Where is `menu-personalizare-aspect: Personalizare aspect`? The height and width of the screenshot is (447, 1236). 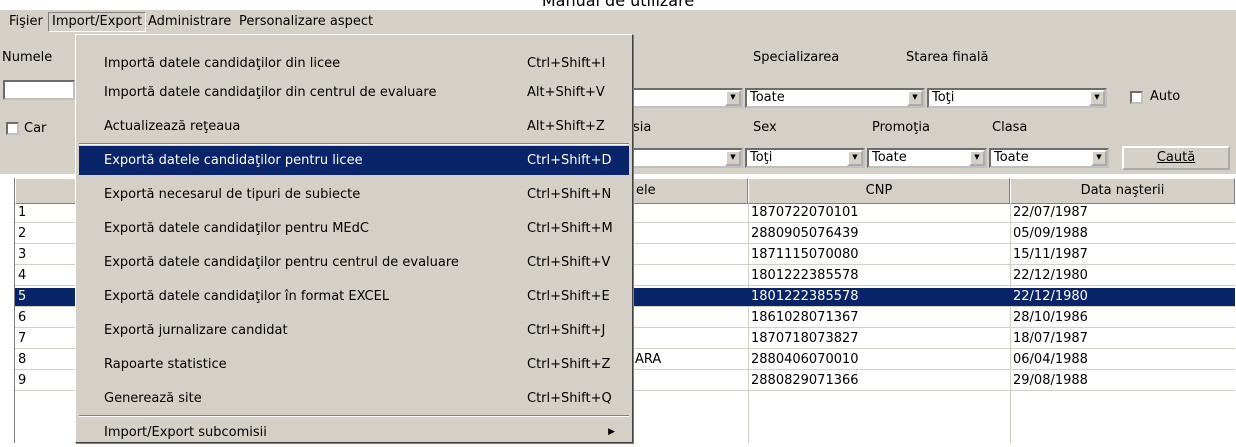
menu-personalizare-aspect: Personalizare aspect is located at coordinates (306, 22).